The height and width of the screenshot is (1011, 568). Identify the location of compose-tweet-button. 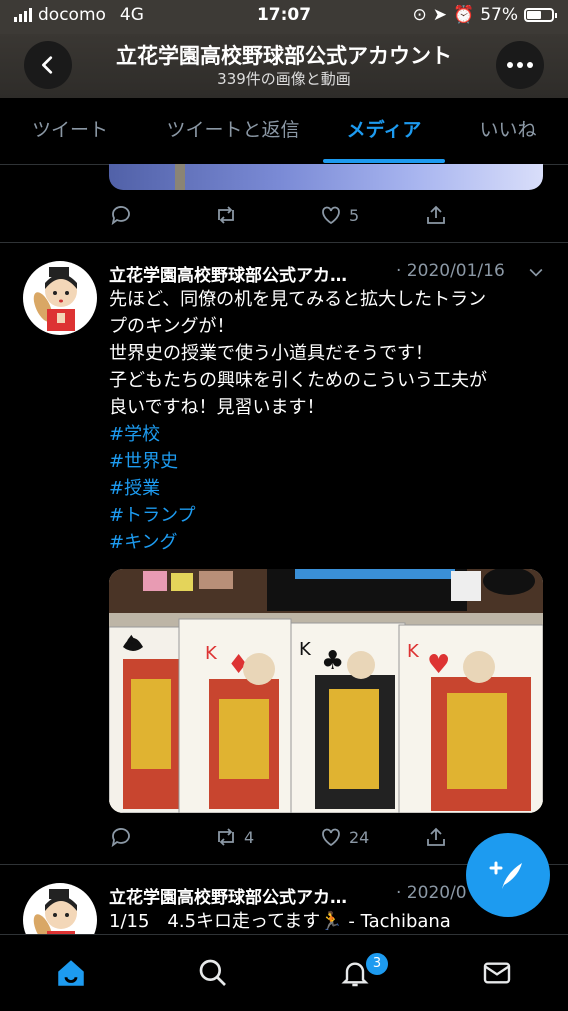
(508, 875).